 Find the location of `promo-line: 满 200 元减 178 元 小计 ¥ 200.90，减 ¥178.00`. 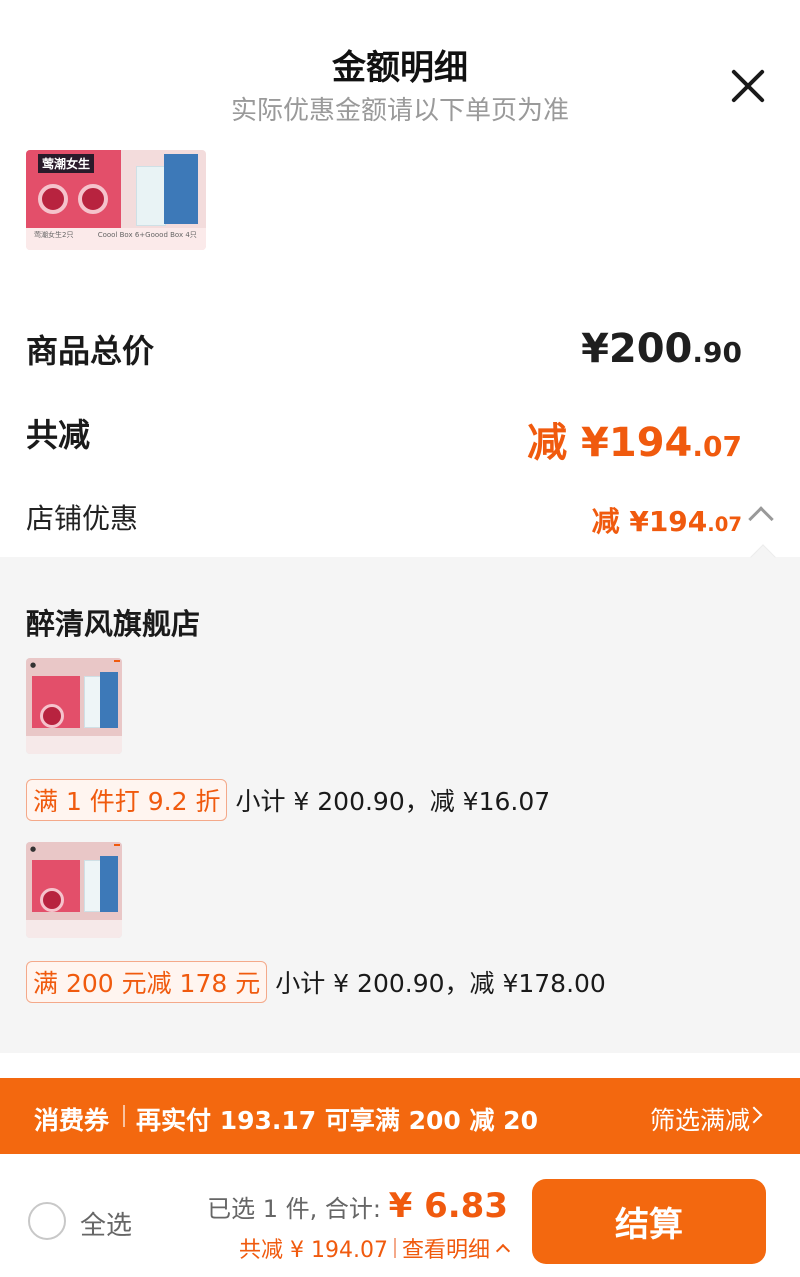

promo-line: 满 200 元减 178 元 小计 ¥ 200.90，减 ¥178.00 is located at coordinates (316, 982).